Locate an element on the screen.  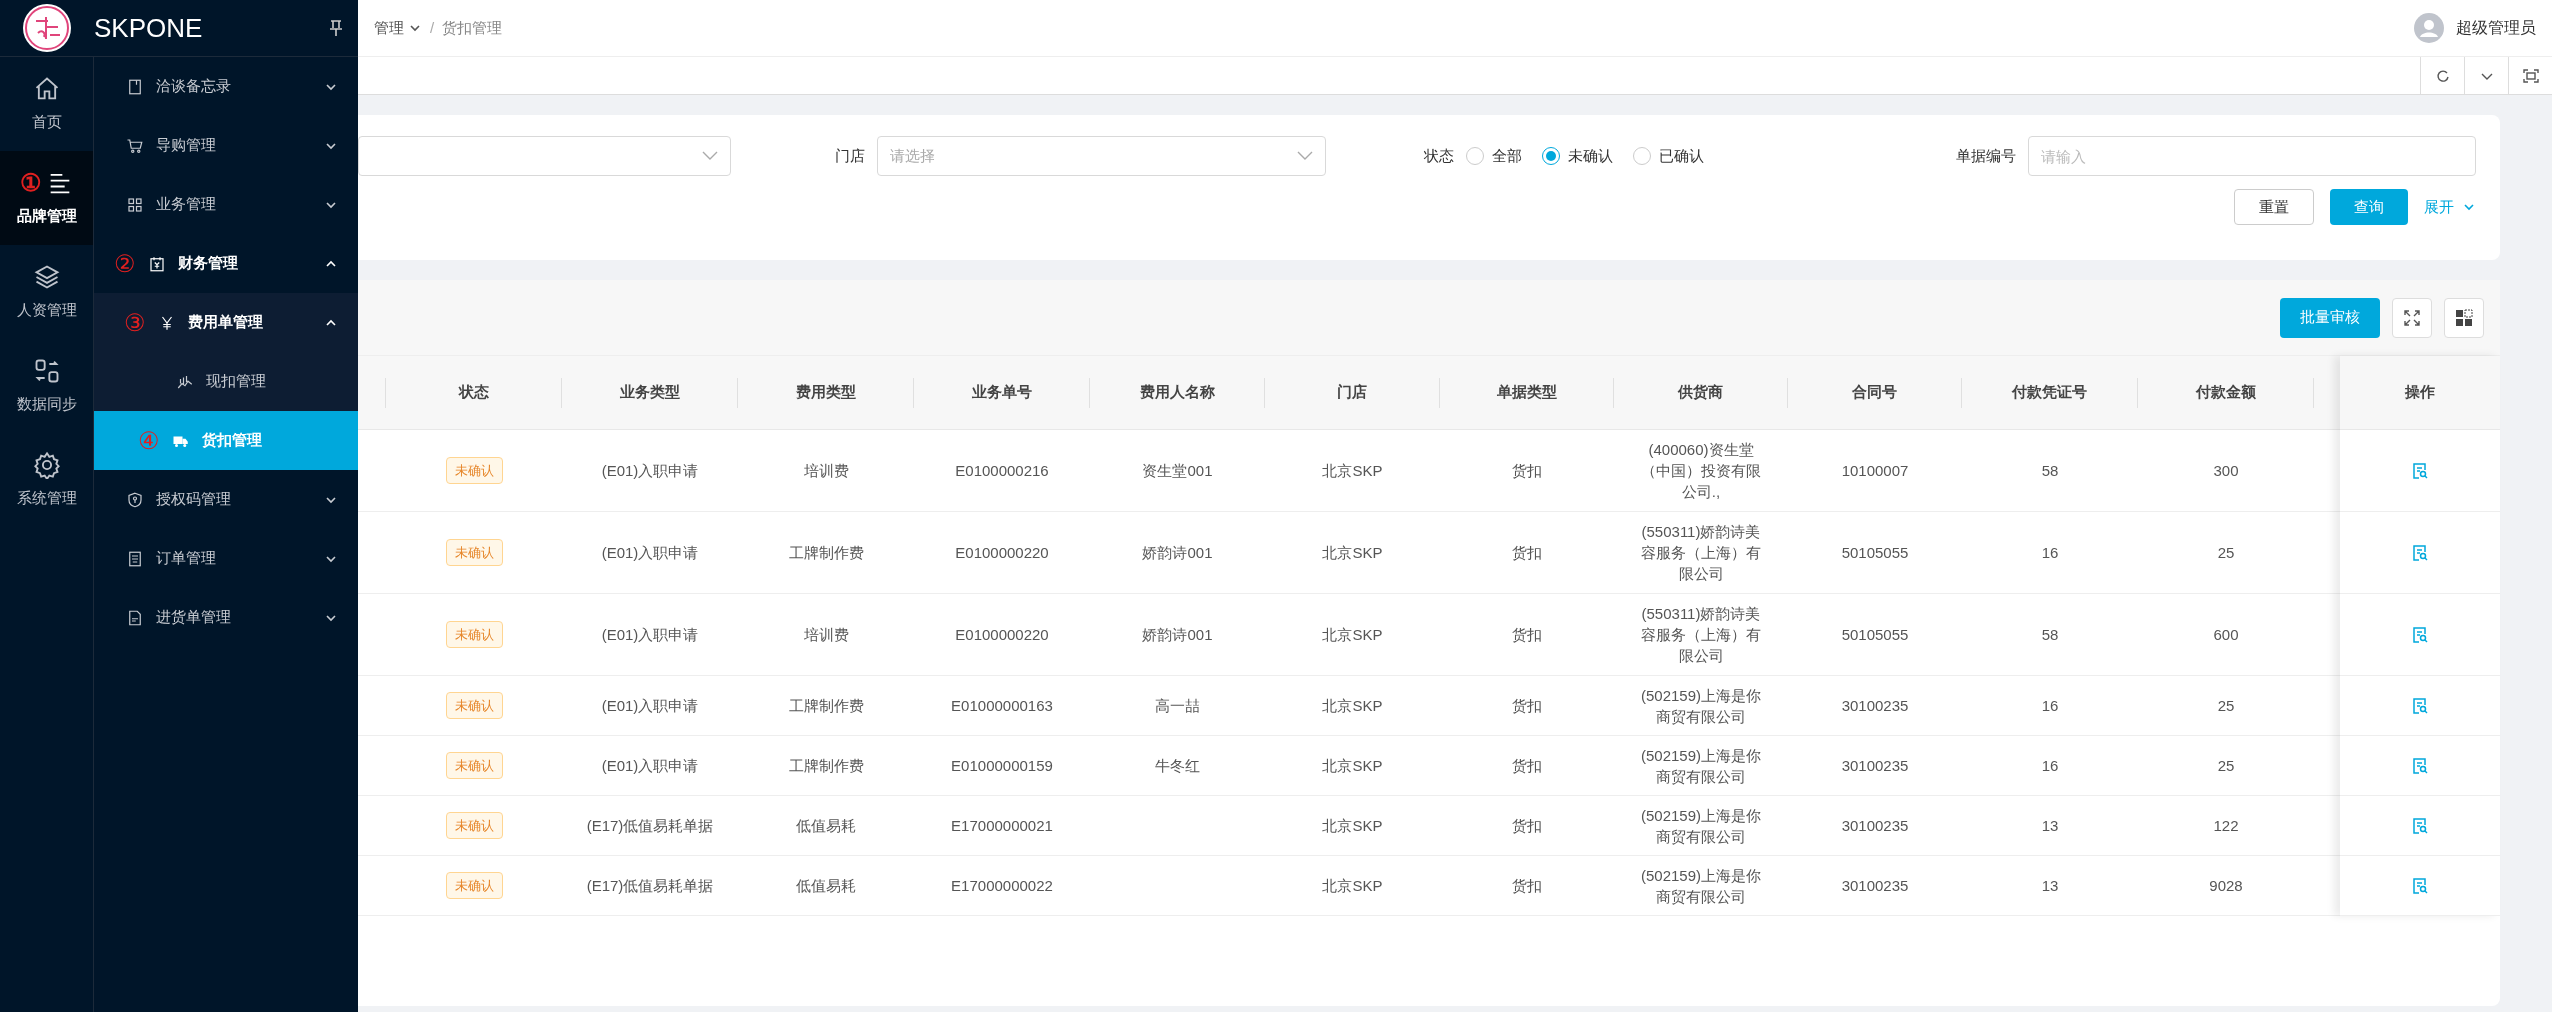
annotation-marker: ④ is located at coordinates (149, 440).